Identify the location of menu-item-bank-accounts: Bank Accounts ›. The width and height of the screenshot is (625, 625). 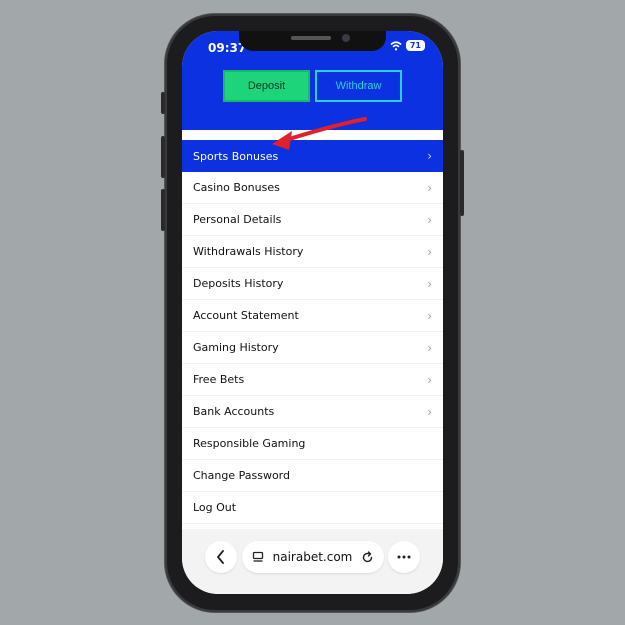
(312, 412).